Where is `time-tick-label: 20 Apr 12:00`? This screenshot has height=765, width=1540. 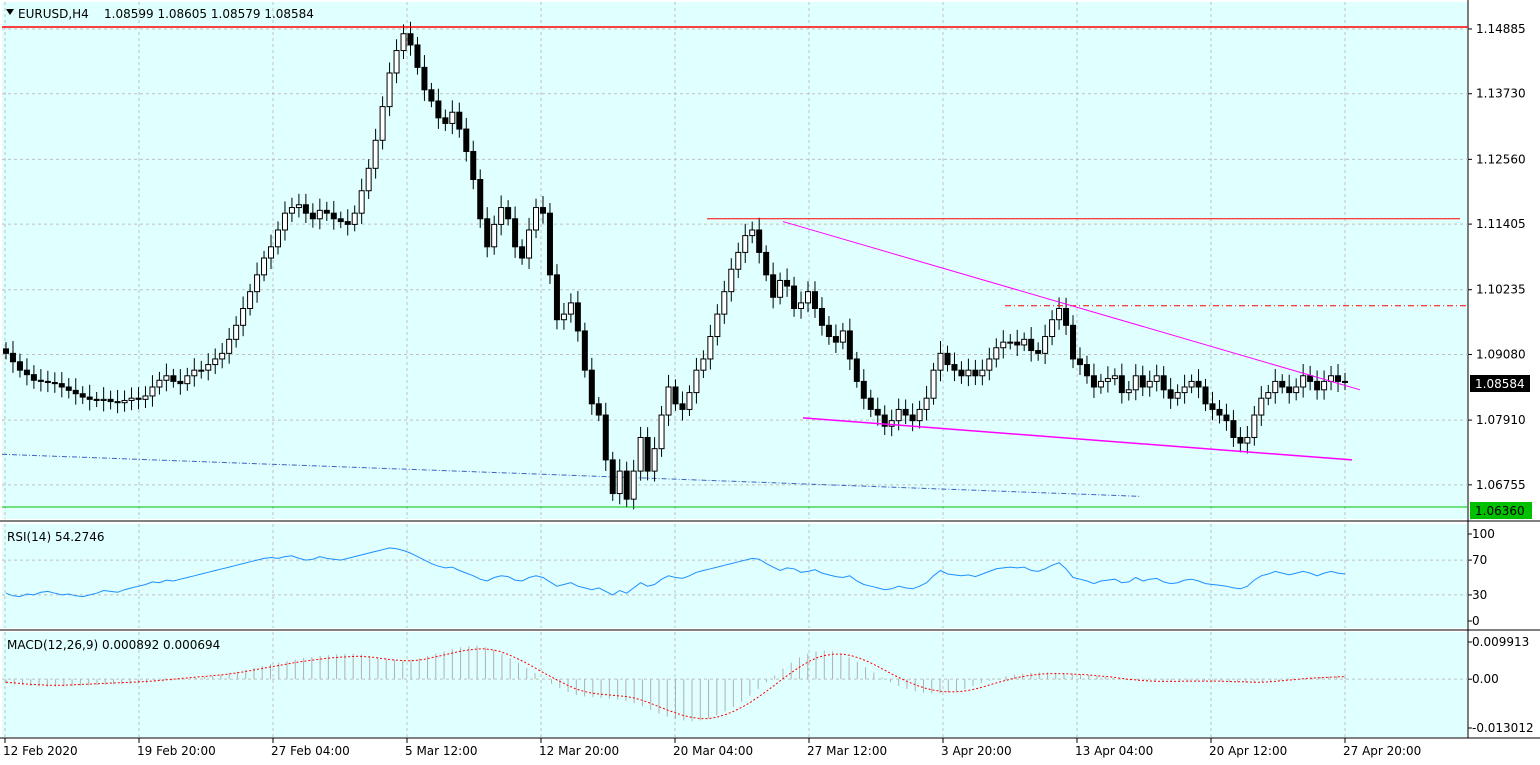
time-tick-label: 20 Apr 12:00 is located at coordinates (1248, 751).